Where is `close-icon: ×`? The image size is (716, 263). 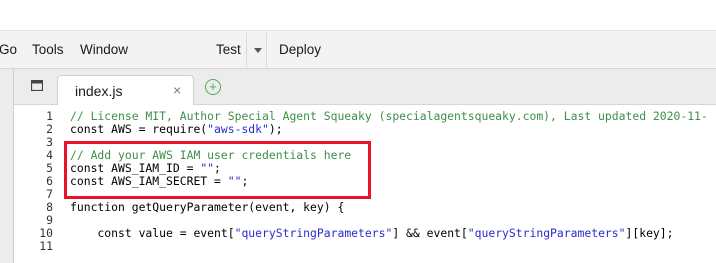 close-icon: × is located at coordinates (177, 90).